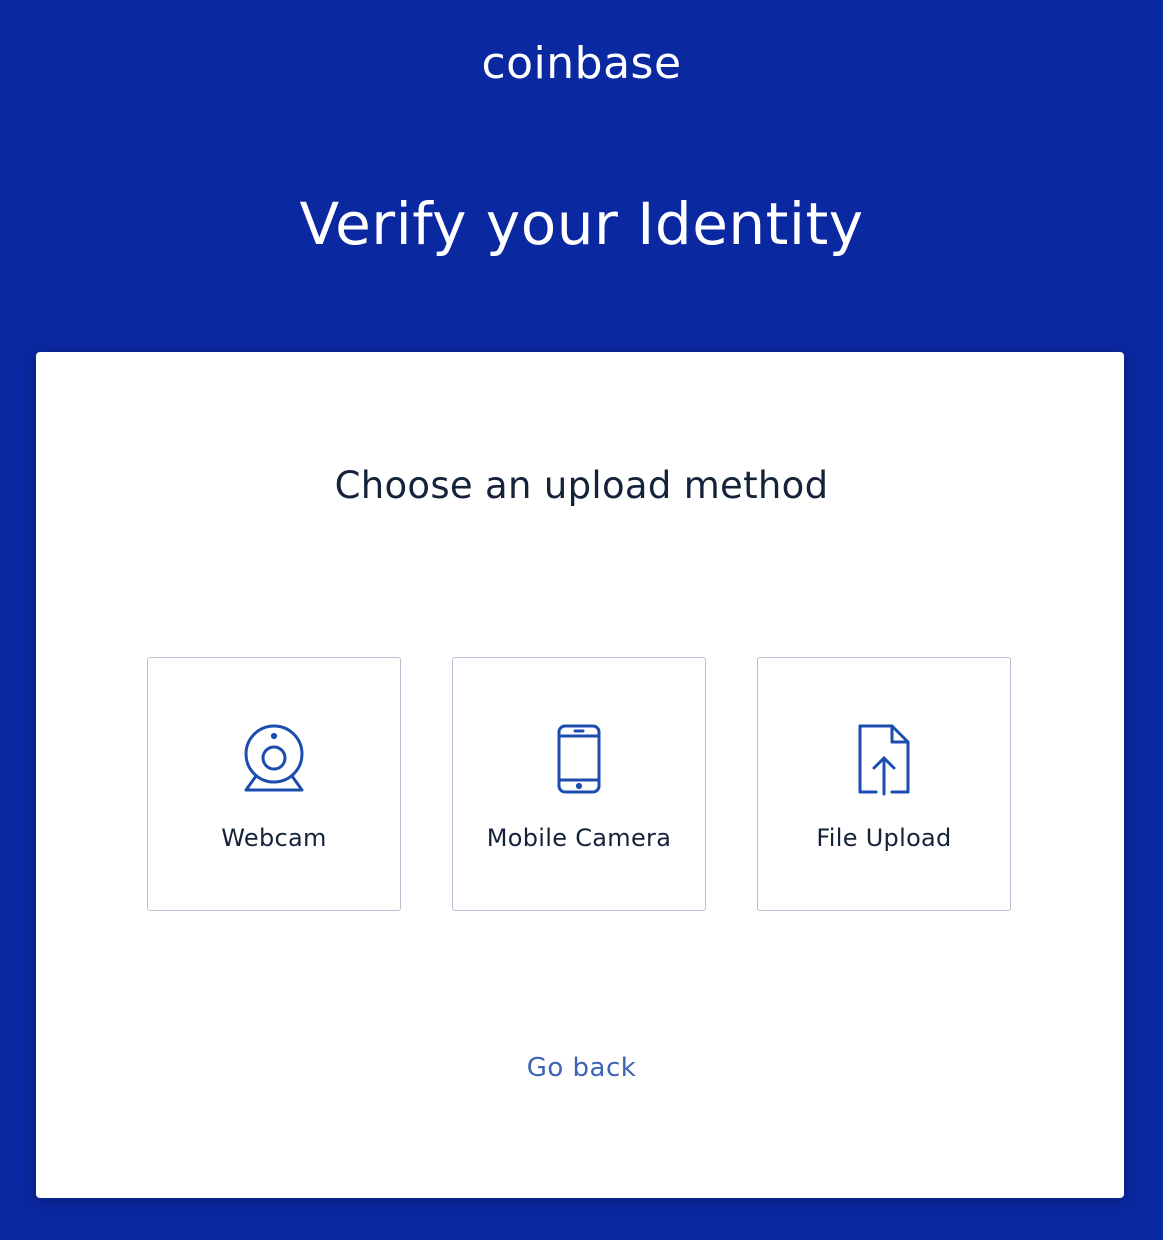 This screenshot has width=1163, height=1240. What do you see at coordinates (579, 838) in the screenshot?
I see `mobile-camera-option-label: Mobile Camera` at bounding box center [579, 838].